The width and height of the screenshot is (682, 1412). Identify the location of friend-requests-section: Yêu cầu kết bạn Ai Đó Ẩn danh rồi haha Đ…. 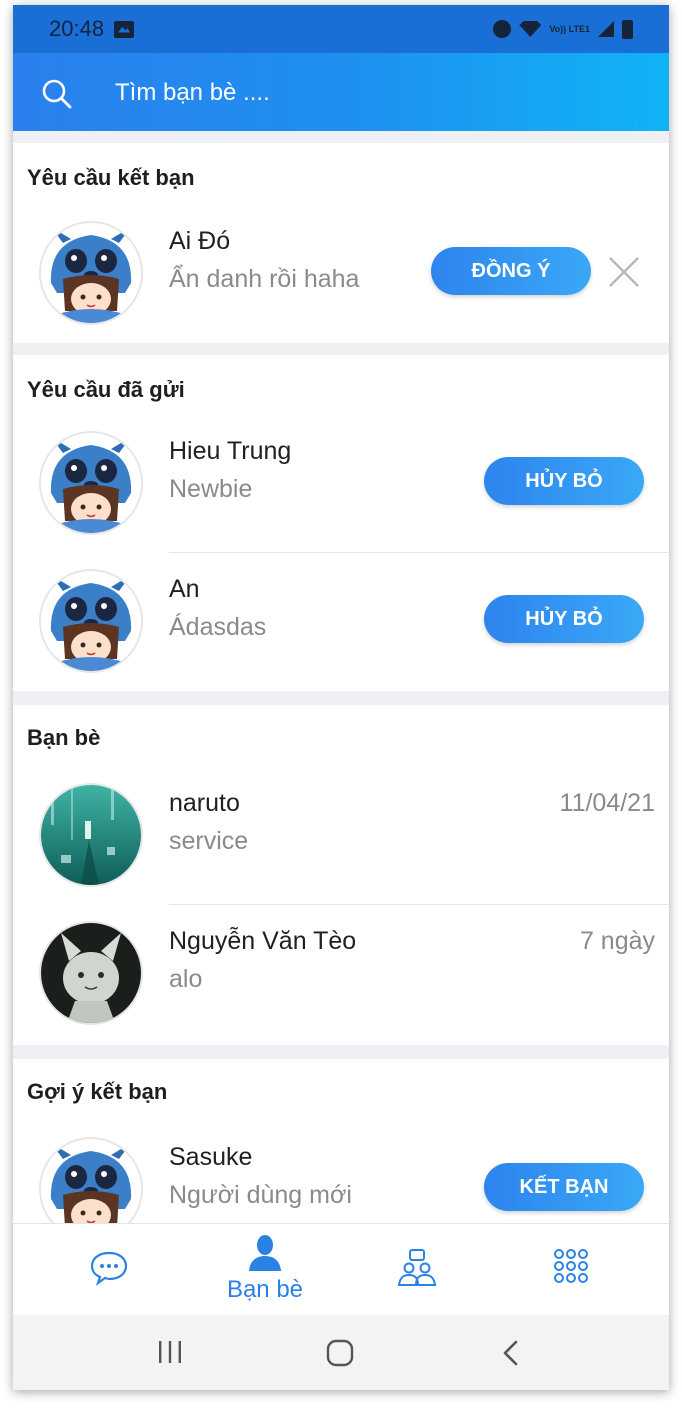
(341, 243).